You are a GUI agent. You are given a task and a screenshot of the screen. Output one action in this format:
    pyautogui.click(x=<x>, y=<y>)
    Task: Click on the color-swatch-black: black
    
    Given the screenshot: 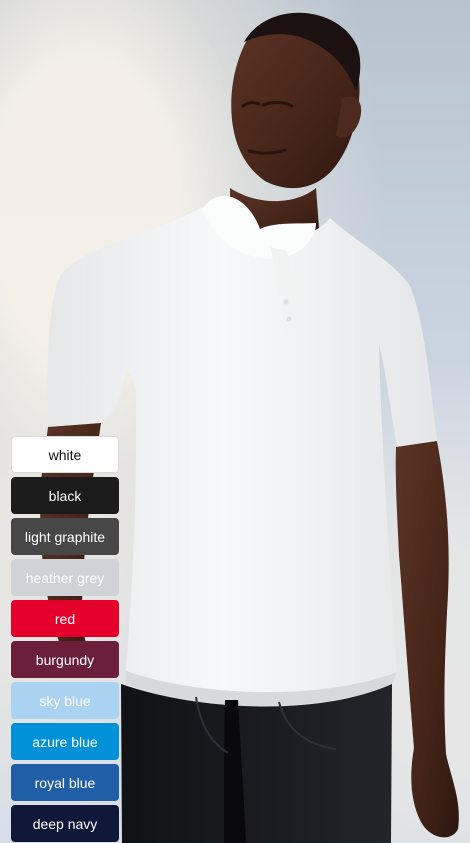 What is the action you would take?
    pyautogui.click(x=65, y=495)
    